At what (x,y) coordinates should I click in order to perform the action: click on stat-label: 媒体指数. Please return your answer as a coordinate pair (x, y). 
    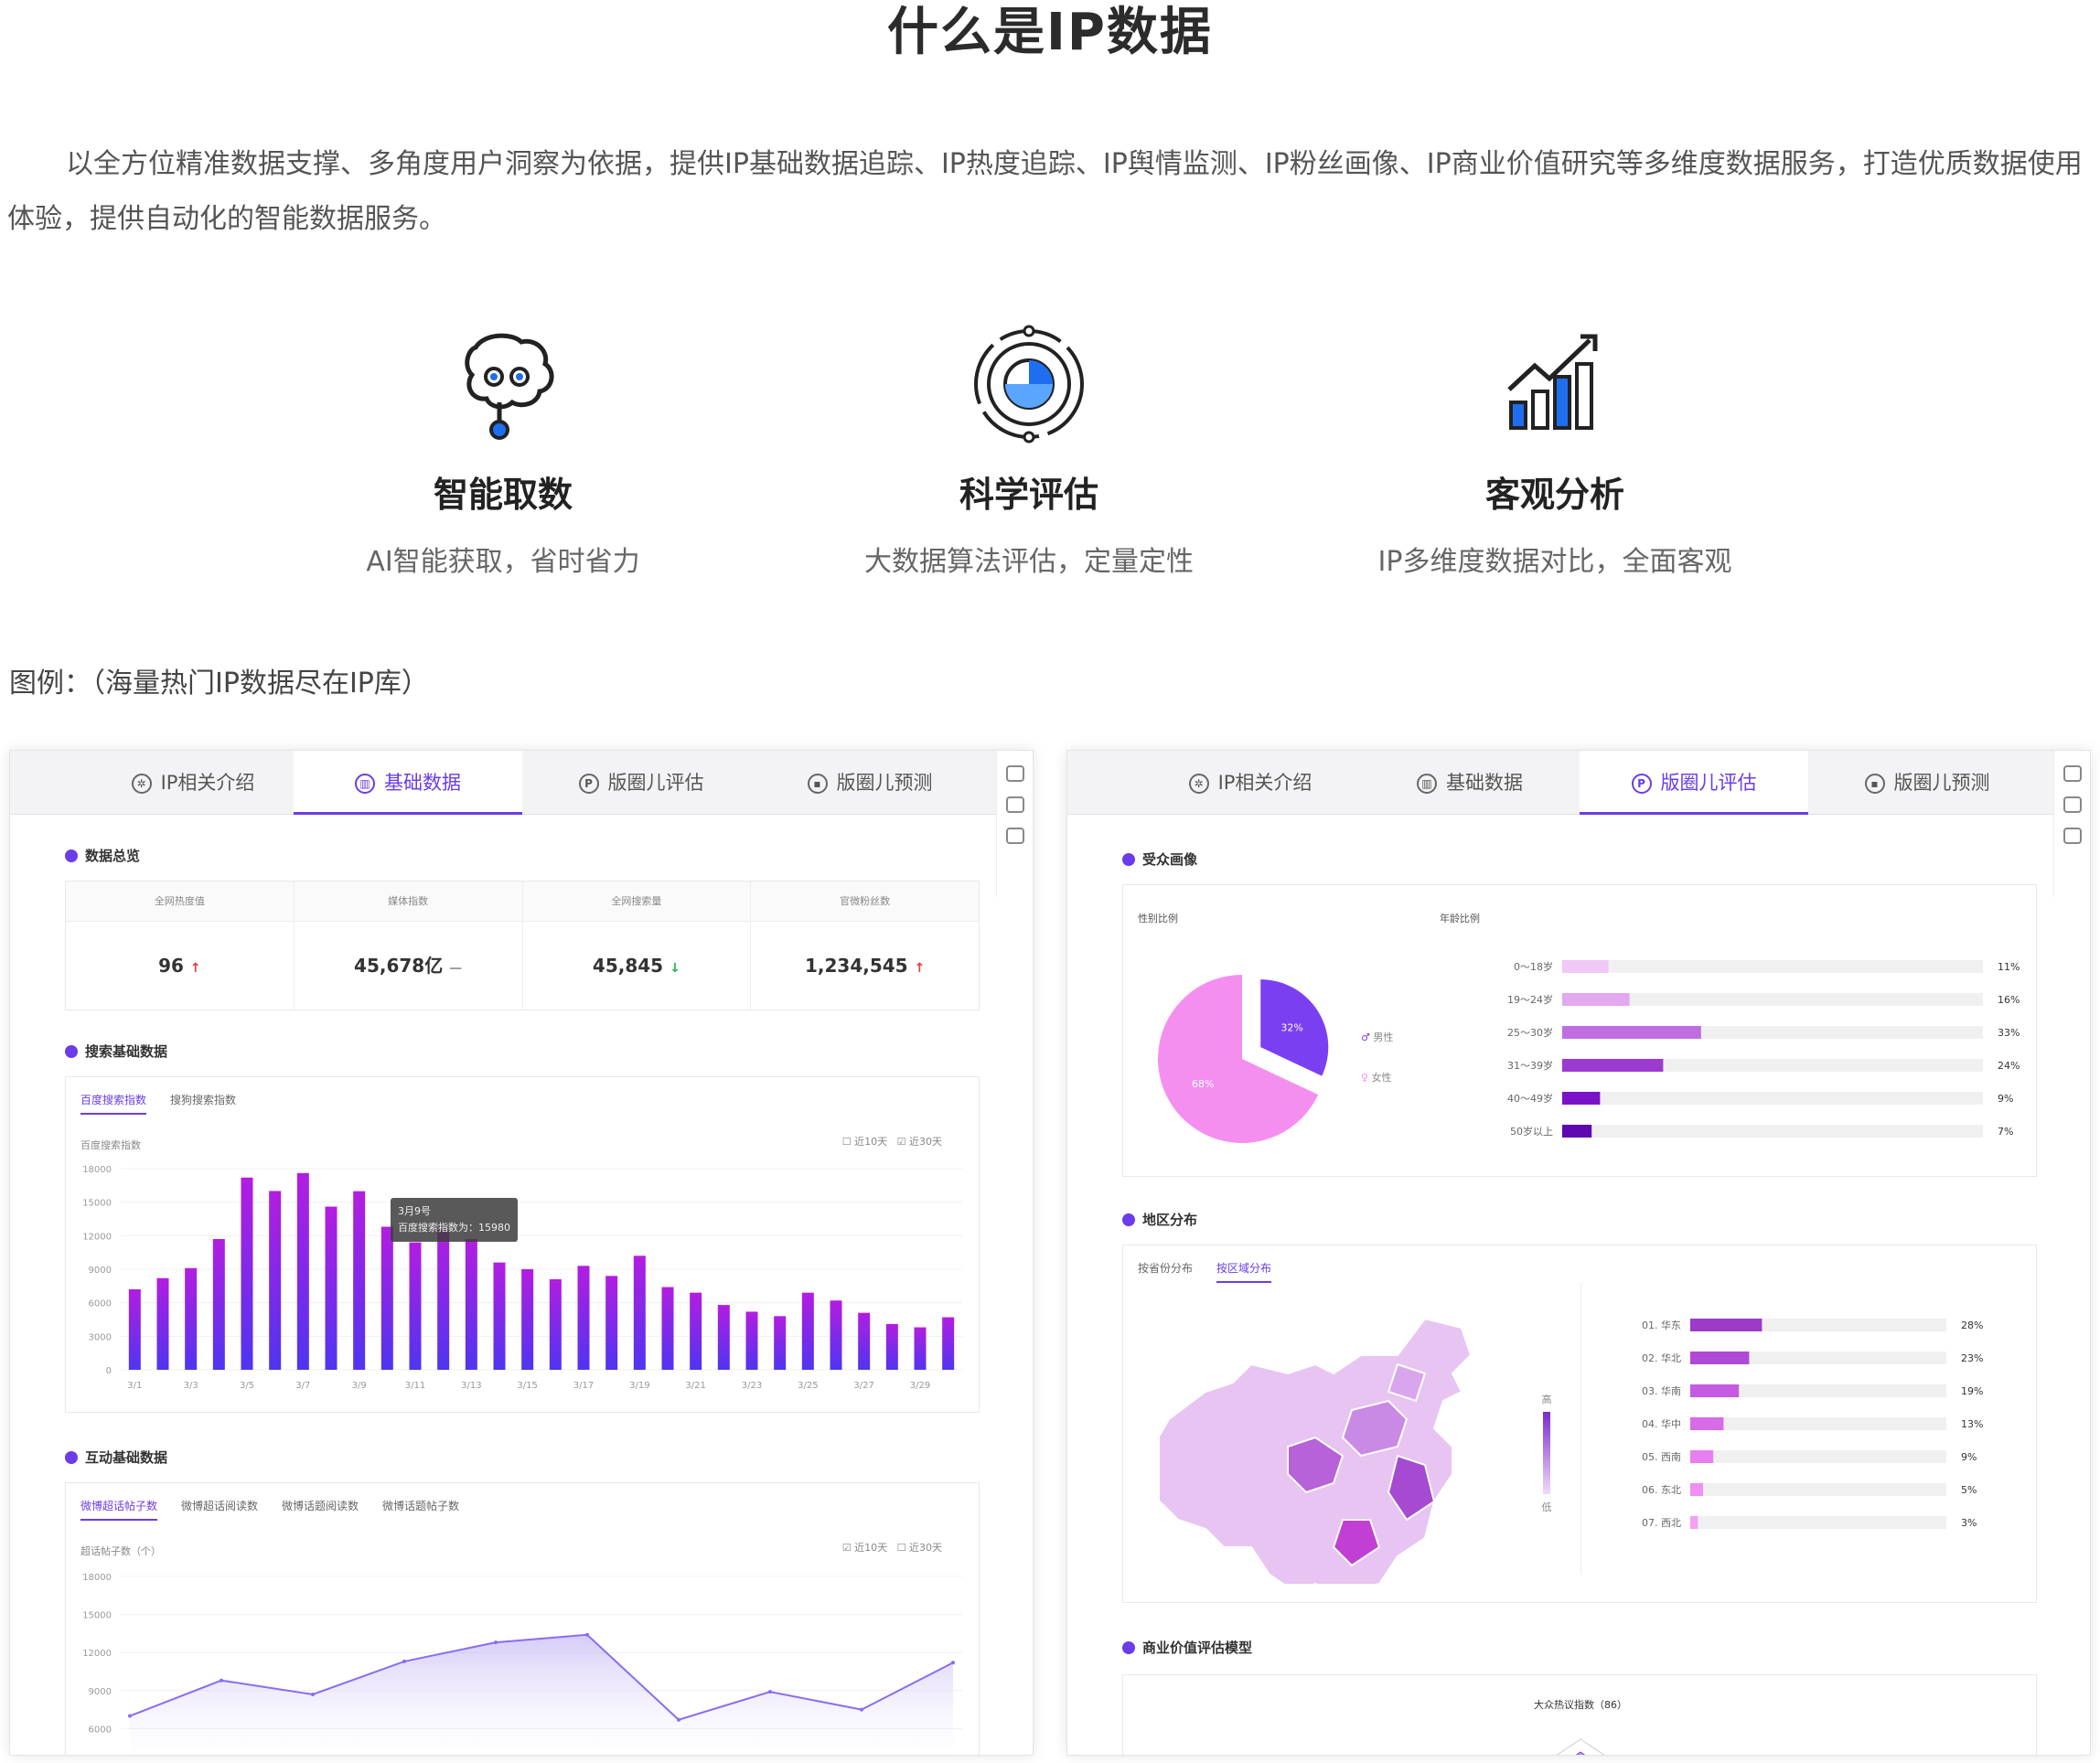
    Looking at the image, I should click on (408, 902).